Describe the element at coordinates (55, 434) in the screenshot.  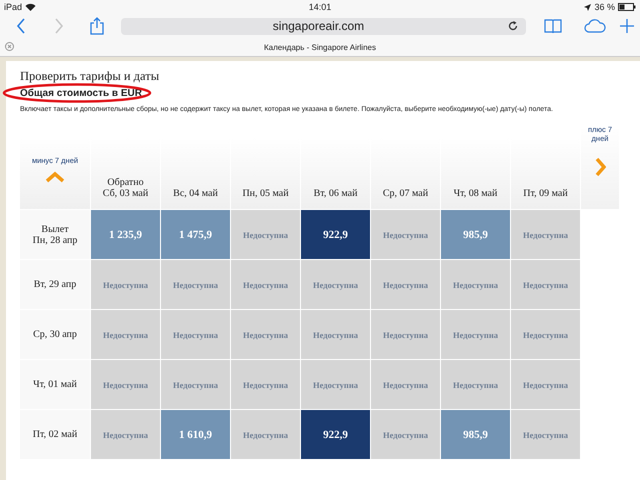
I see `departure-date: Пт, 02 май` at that location.